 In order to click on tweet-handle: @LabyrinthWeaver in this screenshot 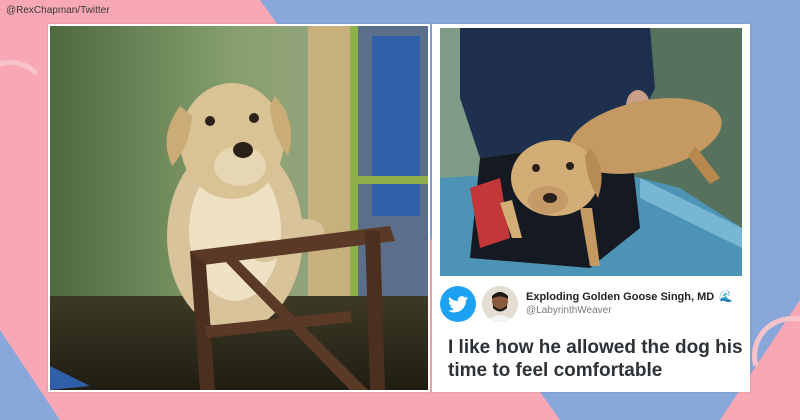, I will do `click(569, 310)`.